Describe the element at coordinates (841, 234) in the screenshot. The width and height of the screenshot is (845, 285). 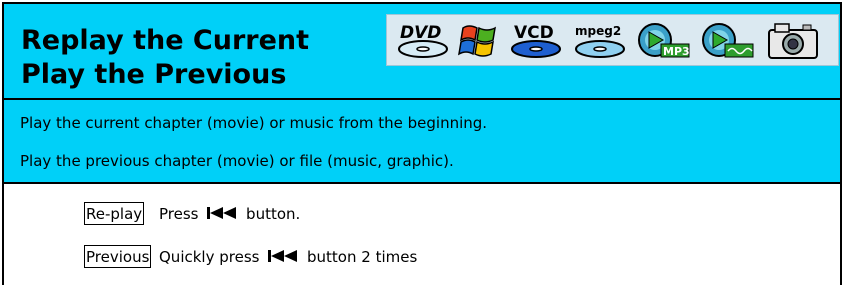
I see `body-border-right` at that location.